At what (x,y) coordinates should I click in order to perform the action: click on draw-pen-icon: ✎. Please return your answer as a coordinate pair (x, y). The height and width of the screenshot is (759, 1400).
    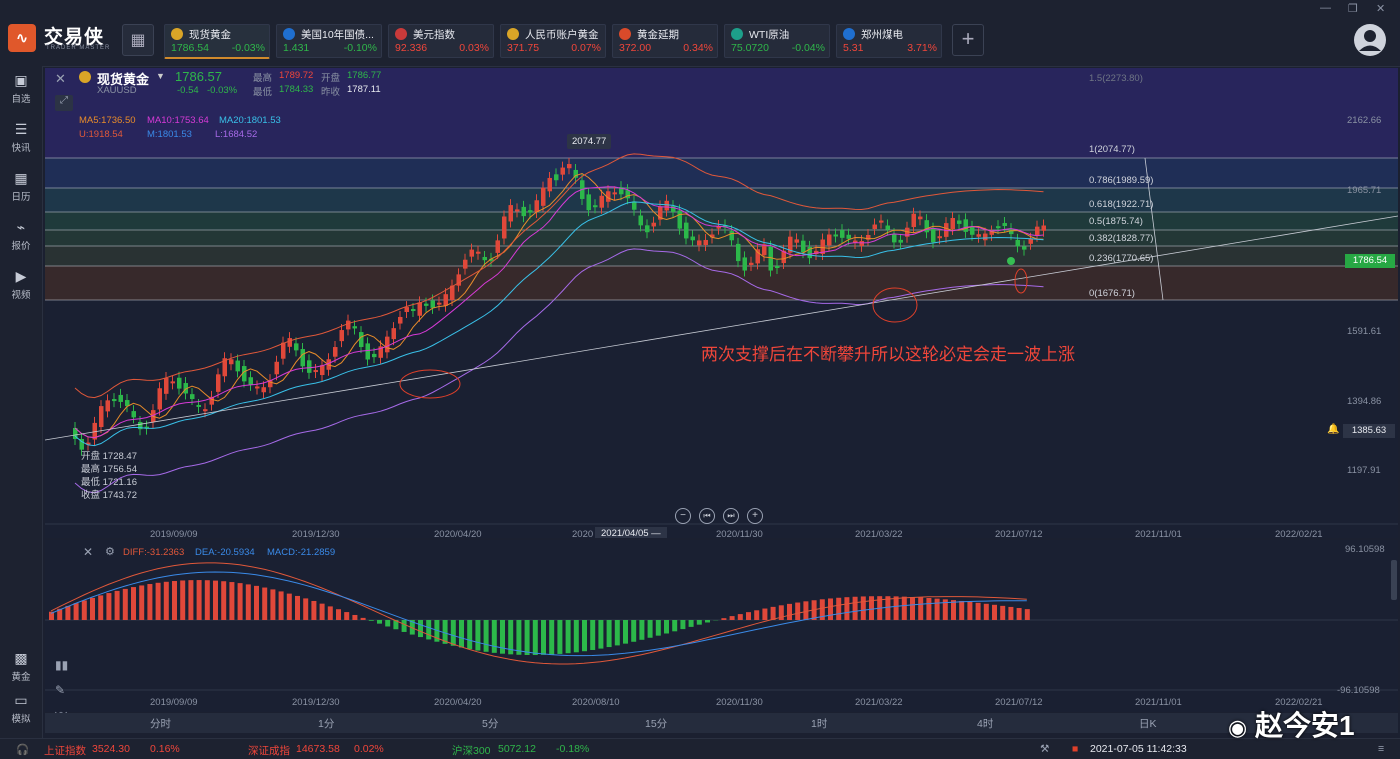
    Looking at the image, I should click on (60, 690).